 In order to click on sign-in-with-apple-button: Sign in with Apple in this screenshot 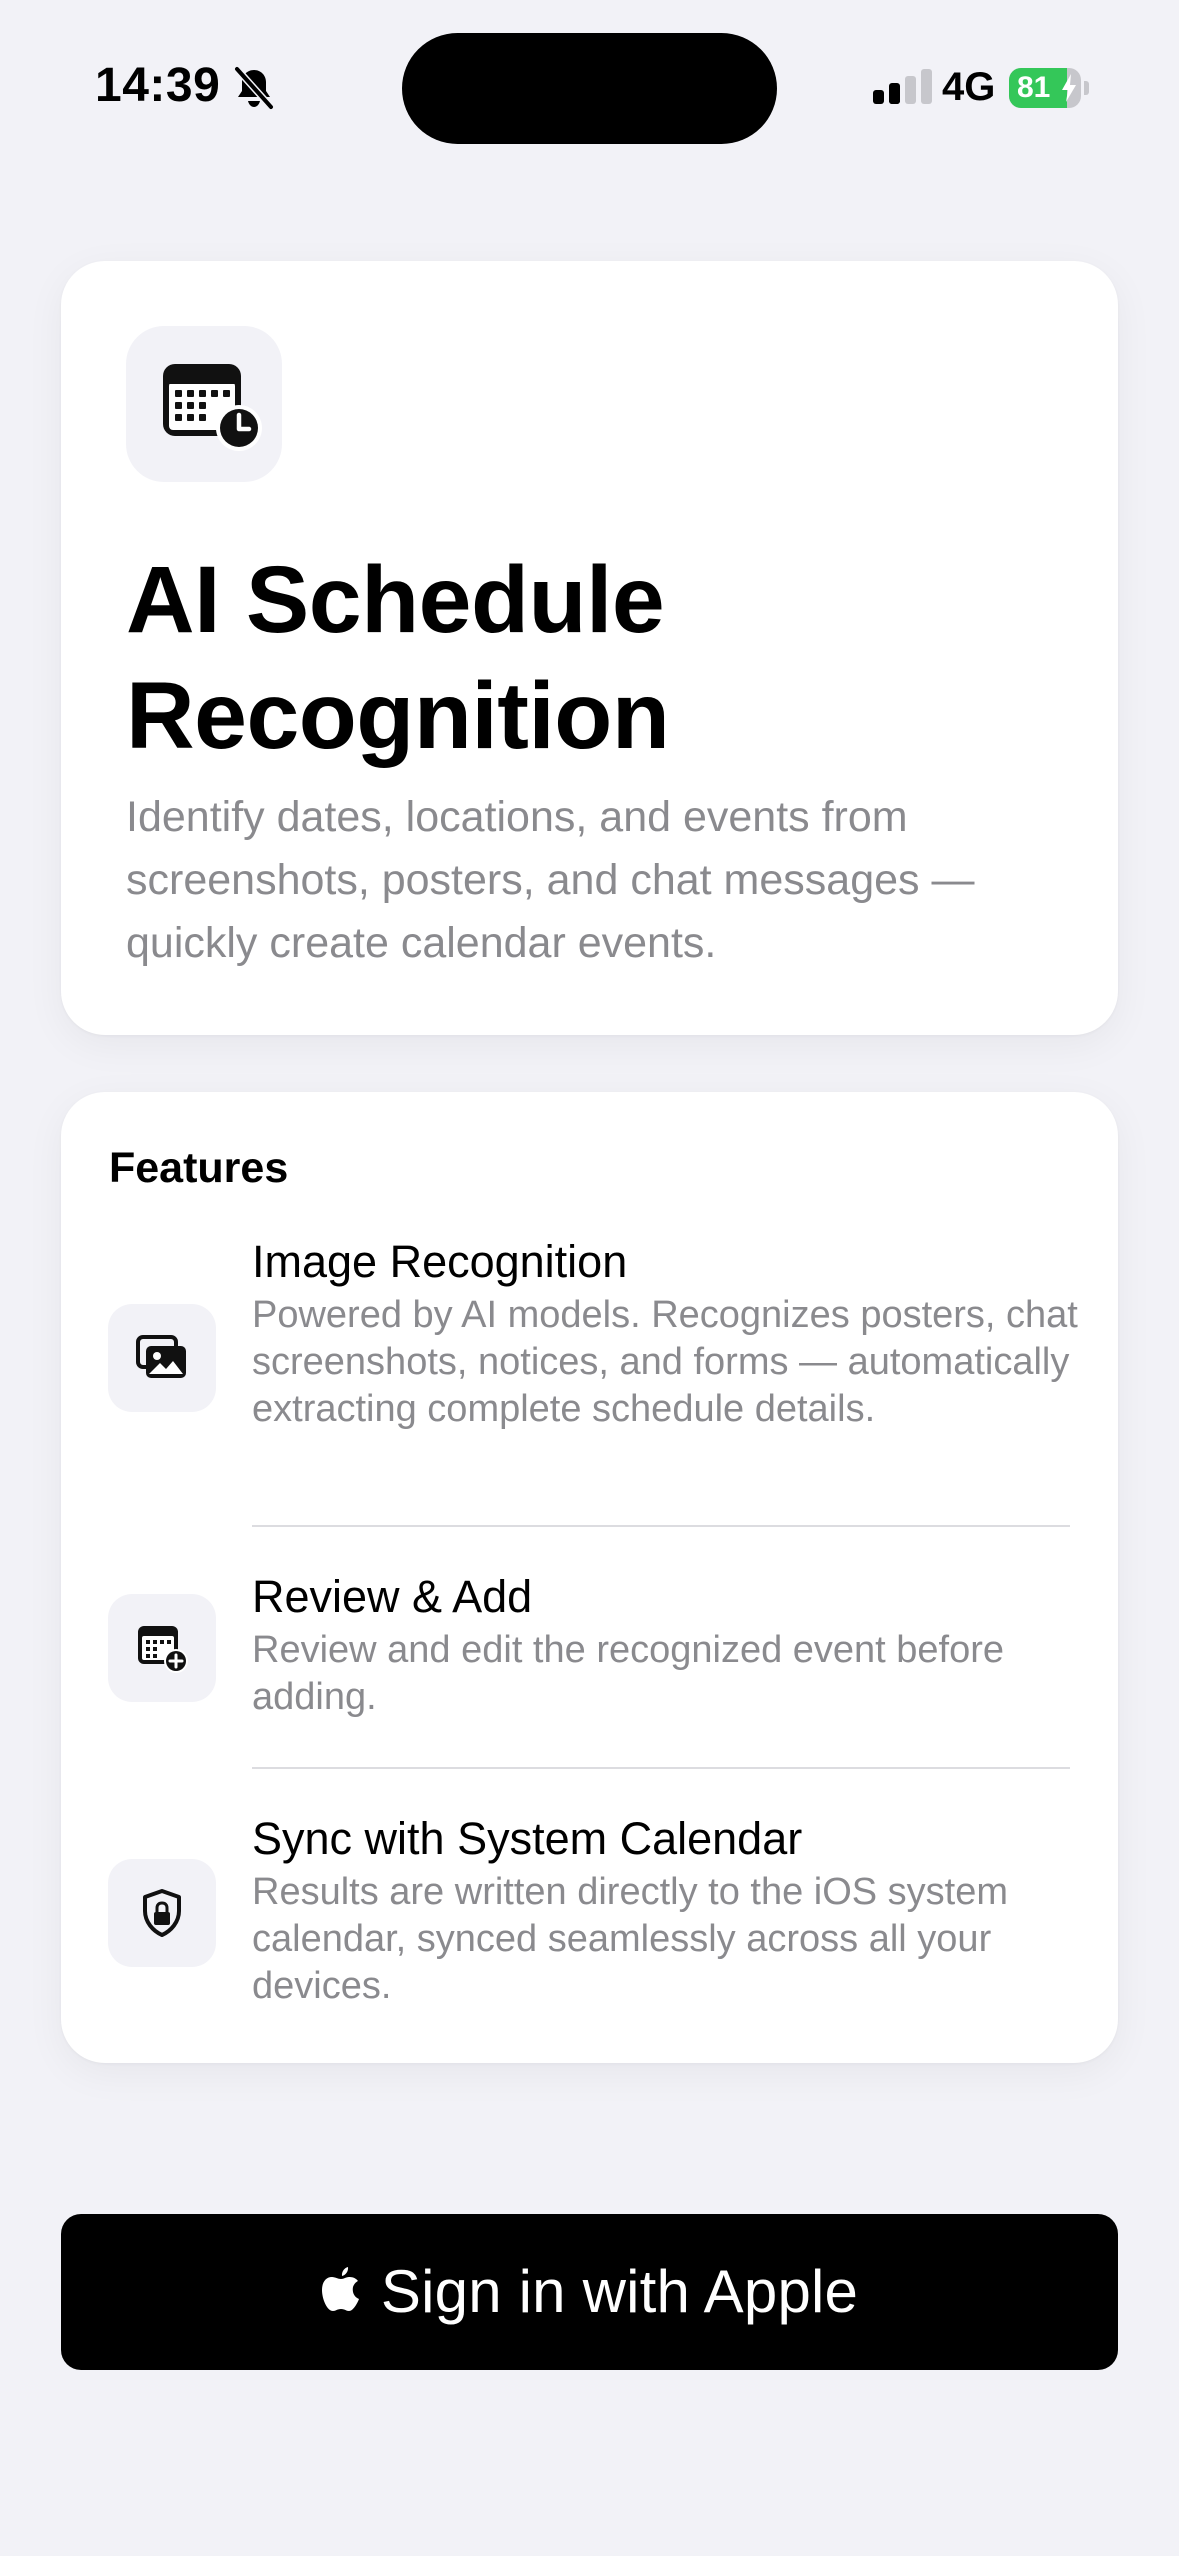, I will do `click(589, 2292)`.